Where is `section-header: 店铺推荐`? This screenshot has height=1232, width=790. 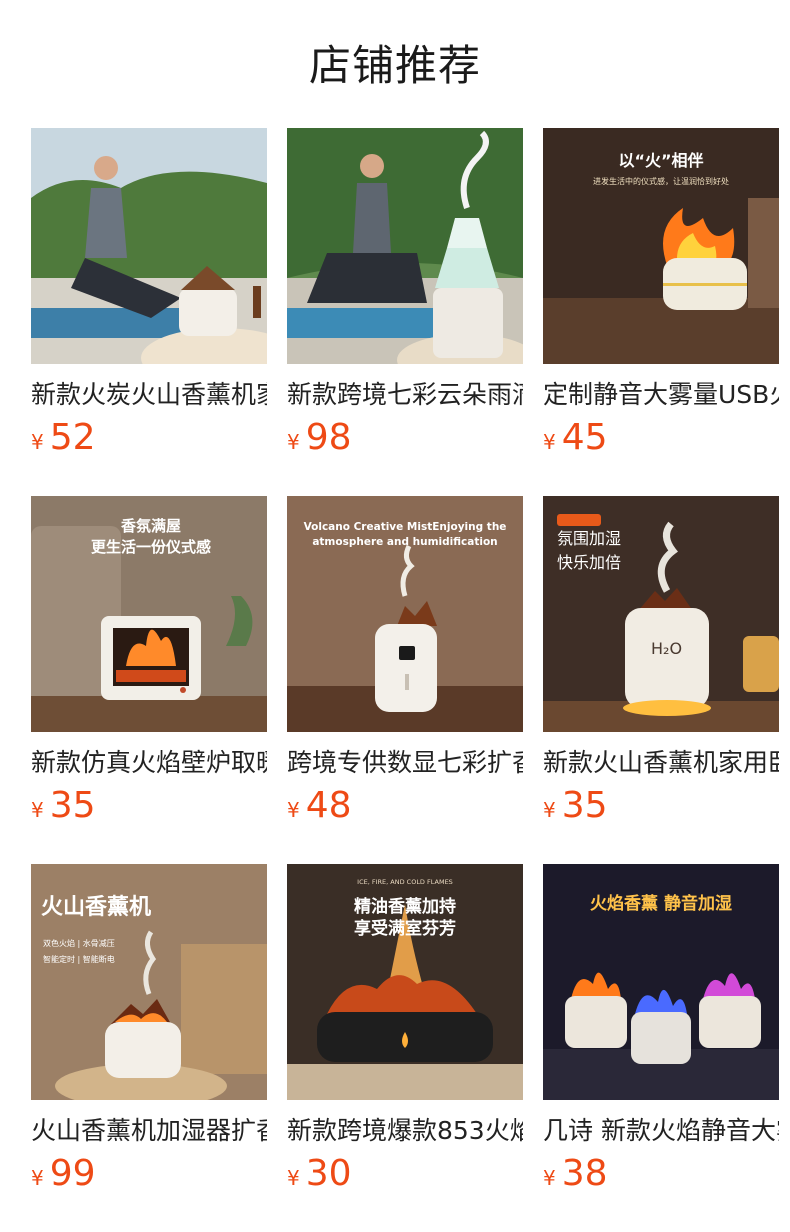
section-header: 店铺推荐 is located at coordinates (395, 66).